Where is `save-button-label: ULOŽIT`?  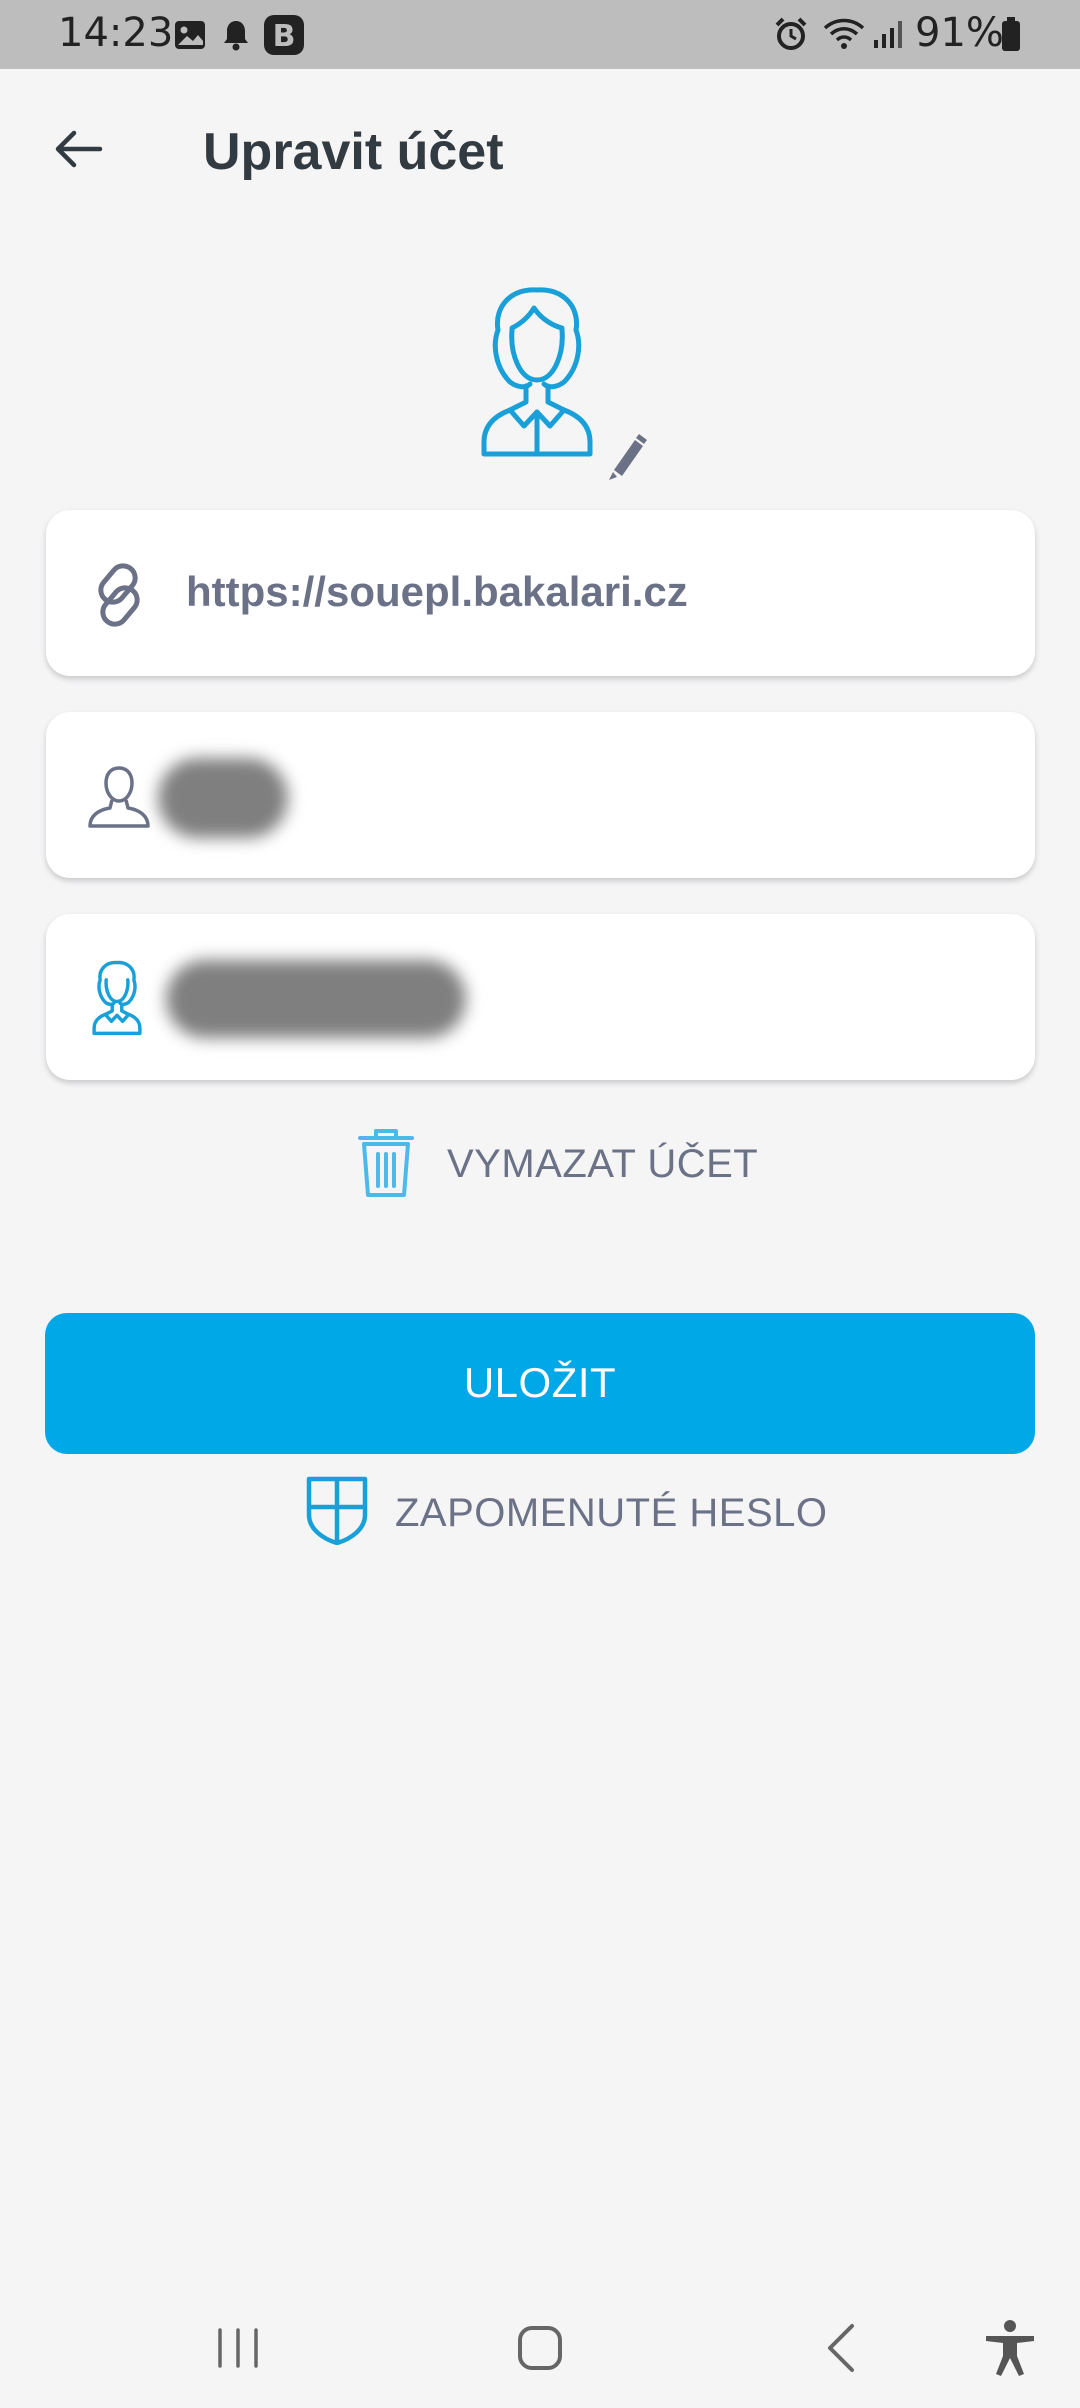
save-button-label: ULOŽIT is located at coordinates (540, 1382).